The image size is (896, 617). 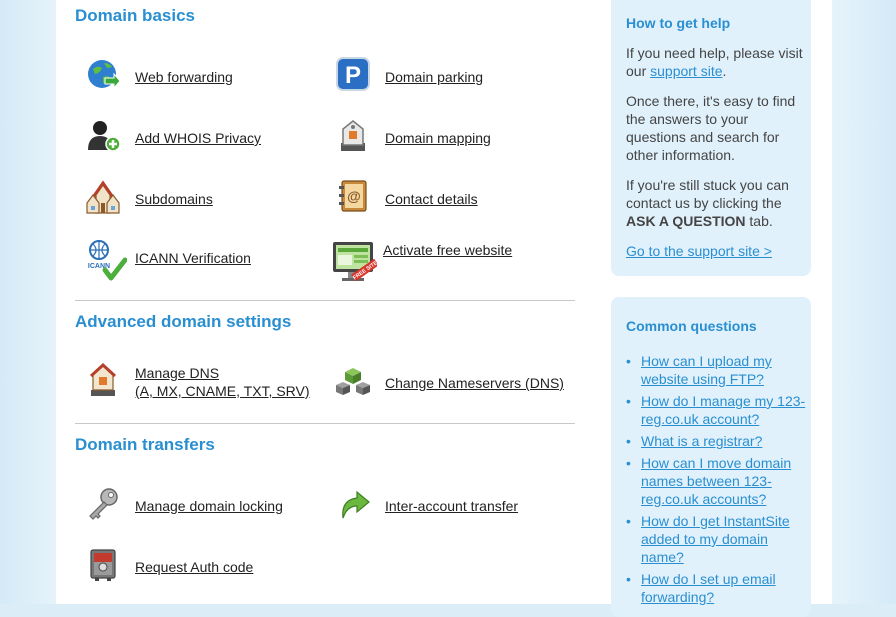 What do you see at coordinates (686, 221) in the screenshot?
I see `ask-question-tab-name: ASK A QUESTION` at bounding box center [686, 221].